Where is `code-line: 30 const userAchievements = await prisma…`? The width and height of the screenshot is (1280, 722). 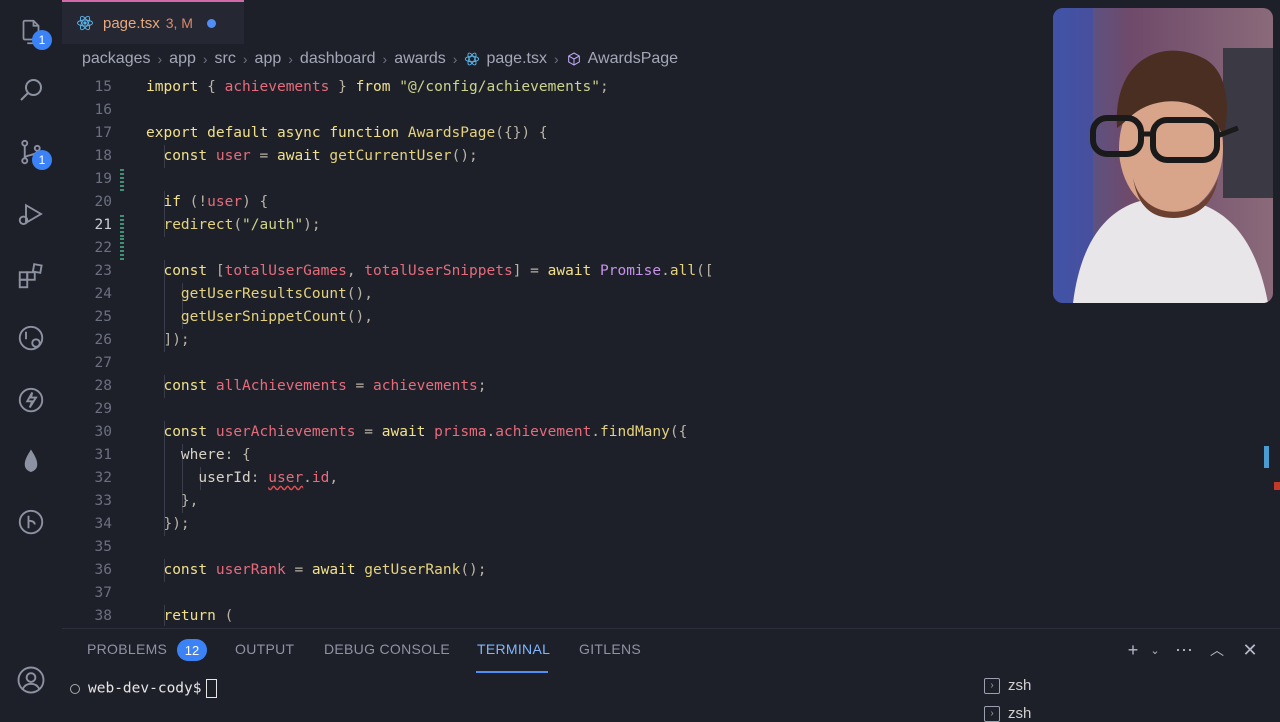 code-line: 30 const userAchievements = await prisma… is located at coordinates (557, 432).